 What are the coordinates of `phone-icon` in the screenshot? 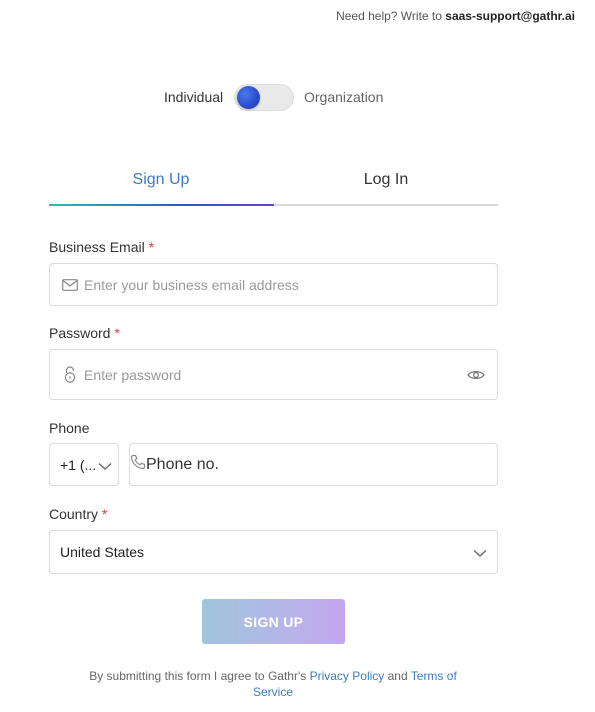 It's located at (138, 464).